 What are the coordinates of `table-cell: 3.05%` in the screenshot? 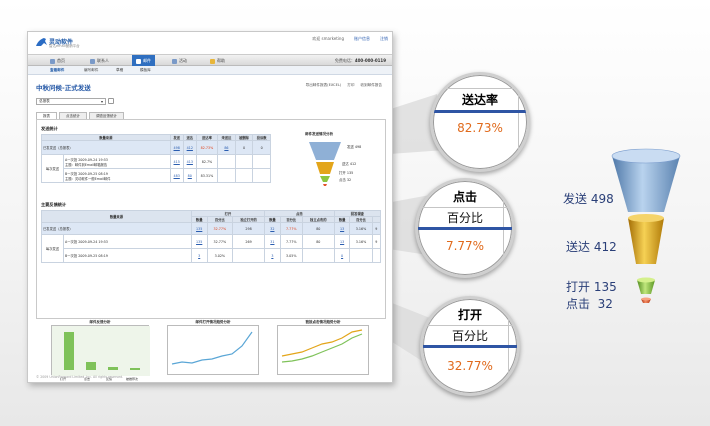 It's located at (291, 255).